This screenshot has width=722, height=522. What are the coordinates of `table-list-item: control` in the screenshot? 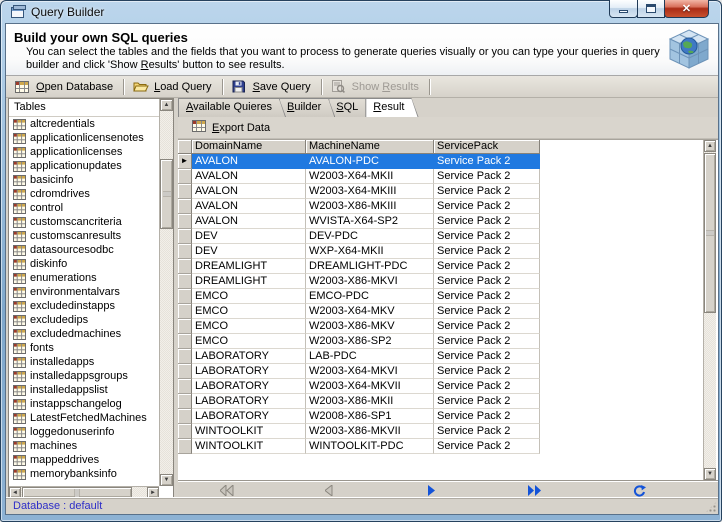 It's located at (84, 208).